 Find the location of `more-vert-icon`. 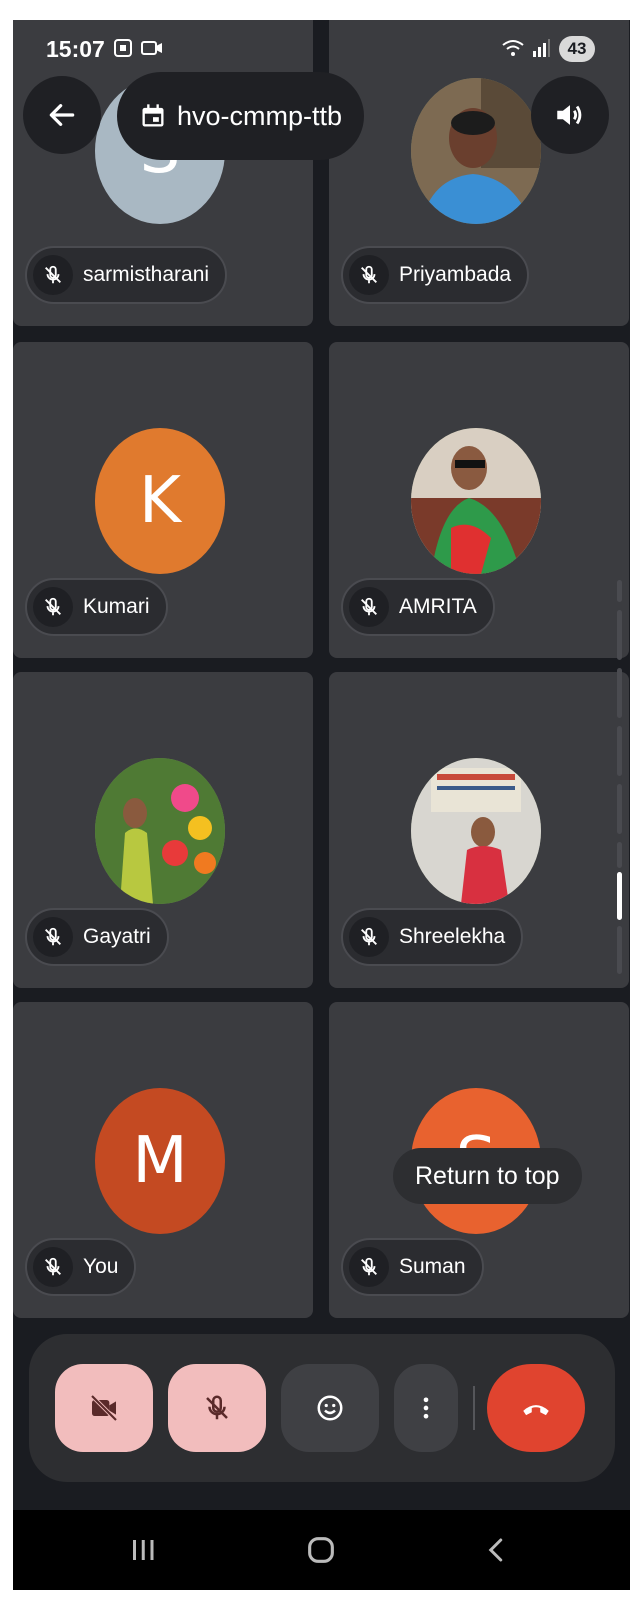

more-vert-icon is located at coordinates (426, 1408).